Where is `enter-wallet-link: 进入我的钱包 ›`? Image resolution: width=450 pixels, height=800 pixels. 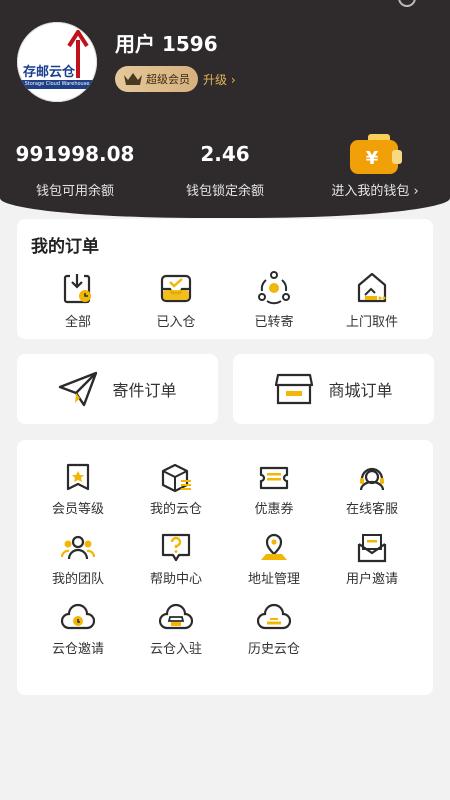
enter-wallet-link: 进入我的钱包 › is located at coordinates (375, 189).